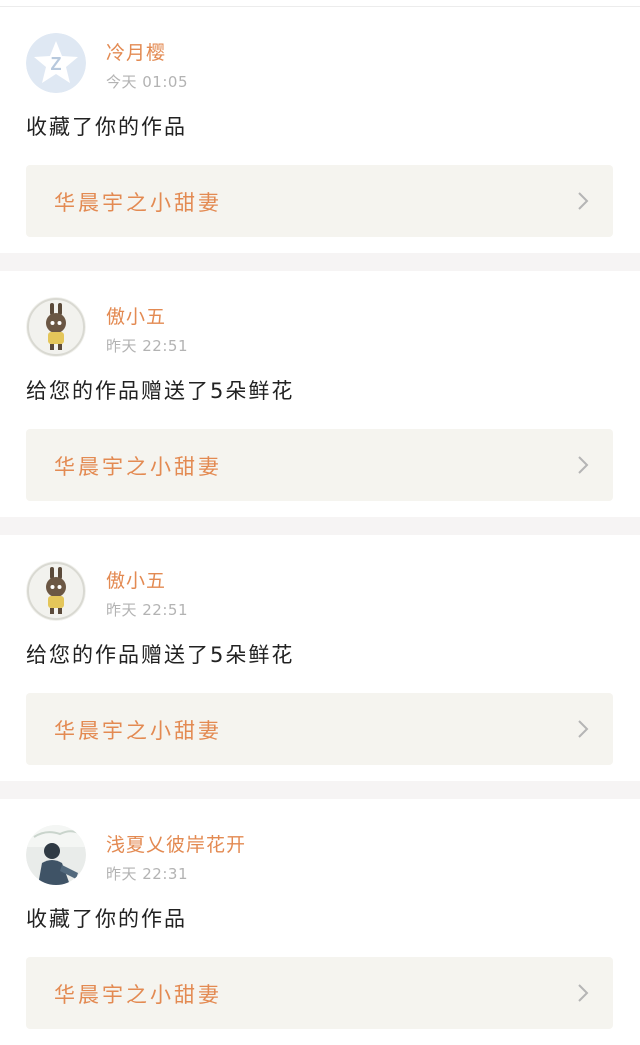  Describe the element at coordinates (320, 3) in the screenshot. I see `top-divider` at that location.